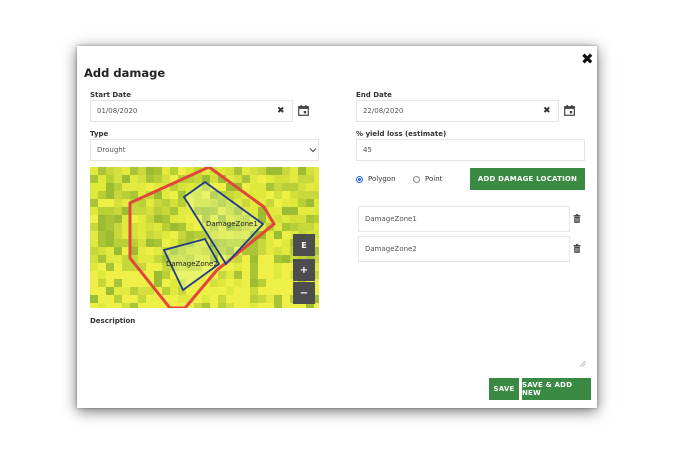 This screenshot has height=474, width=700. Describe the element at coordinates (504, 389) in the screenshot. I see `save-button: SAVE` at that location.